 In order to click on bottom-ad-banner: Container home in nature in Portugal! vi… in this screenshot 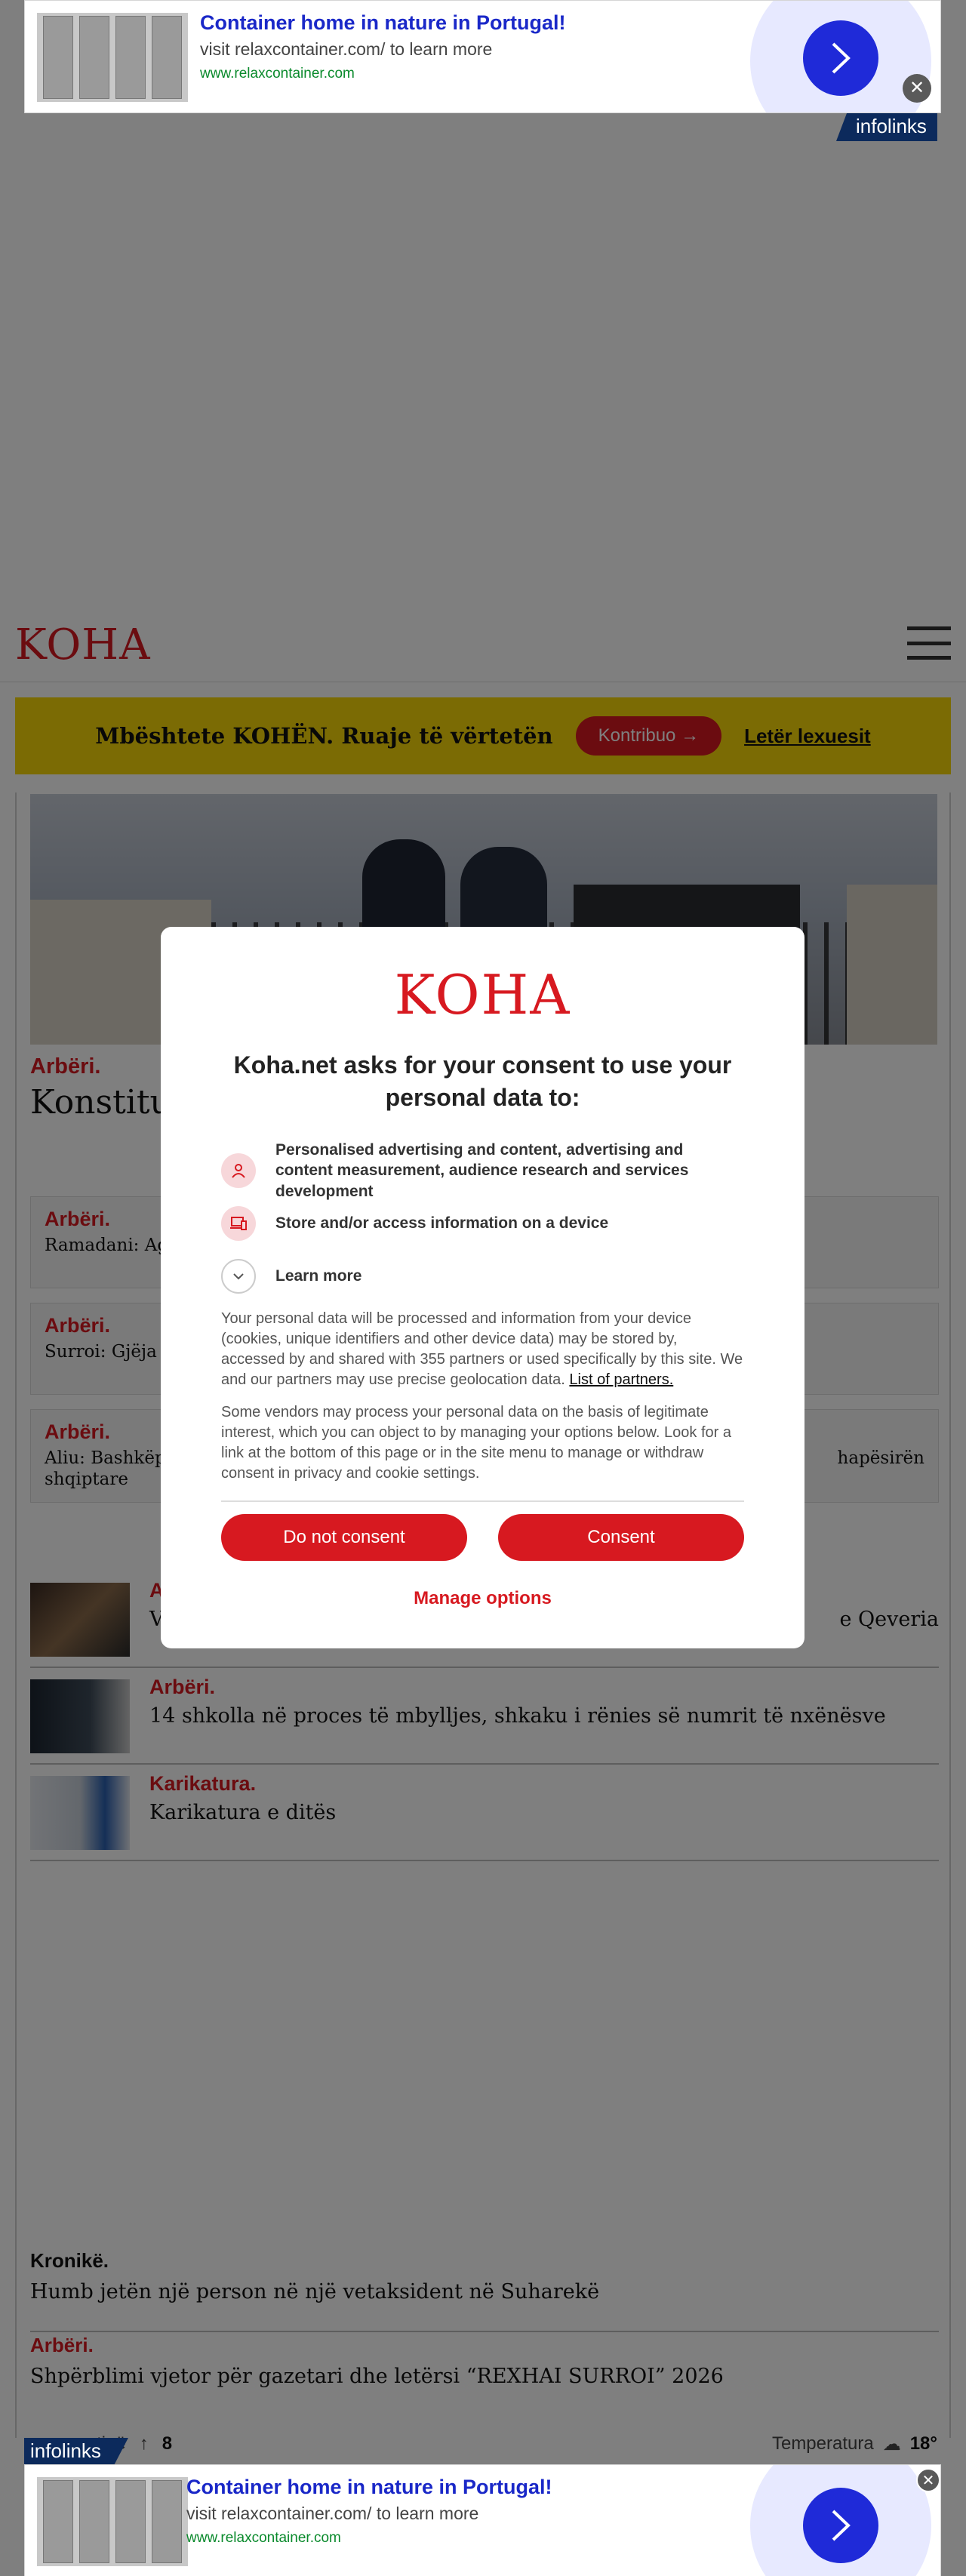, I will do `click(482, 2520)`.